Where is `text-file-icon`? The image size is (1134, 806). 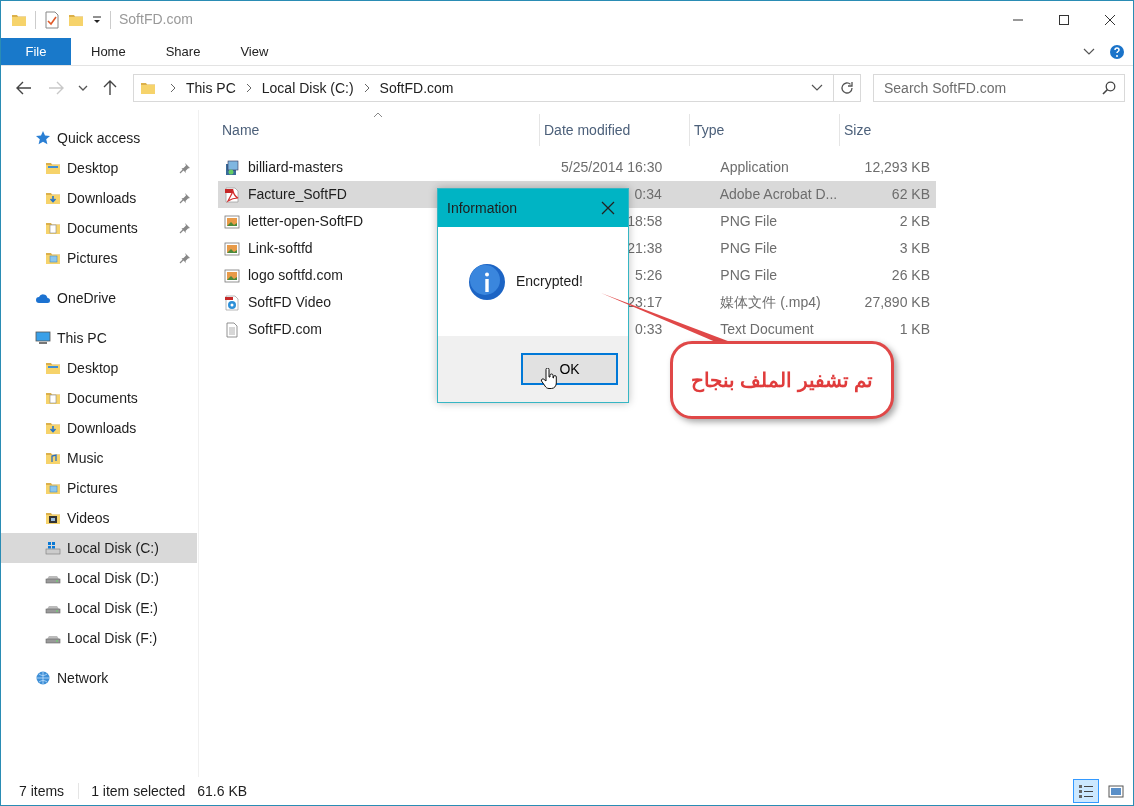 text-file-icon is located at coordinates (232, 329).